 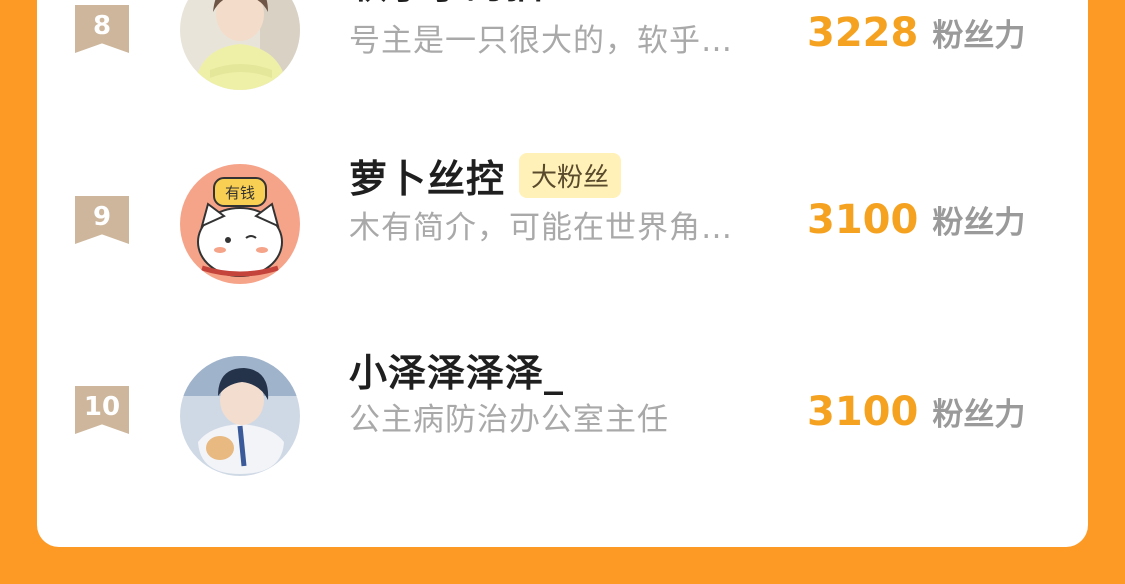 I want to click on user-name: 小泽泽泽泽_, so click(x=456, y=369).